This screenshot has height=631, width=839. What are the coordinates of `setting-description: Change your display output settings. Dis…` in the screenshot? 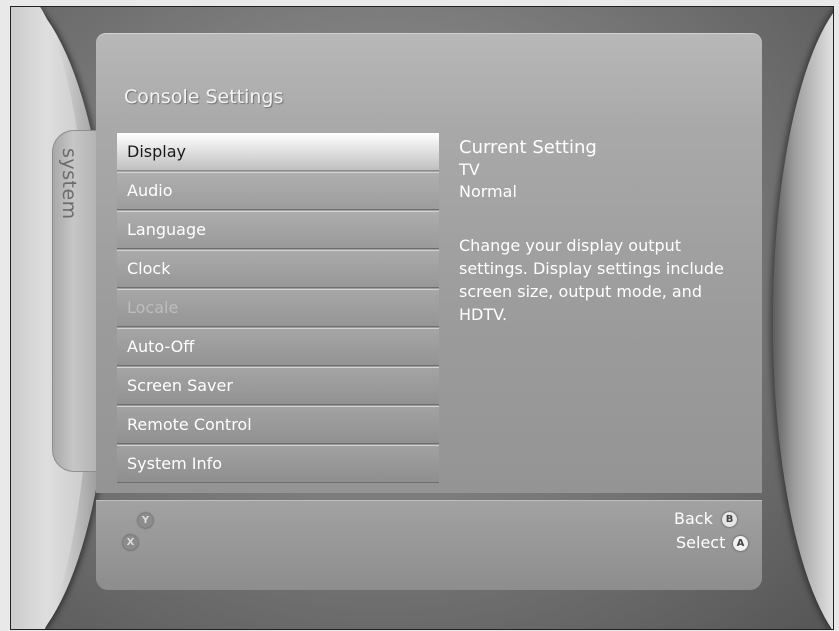 It's located at (591, 280).